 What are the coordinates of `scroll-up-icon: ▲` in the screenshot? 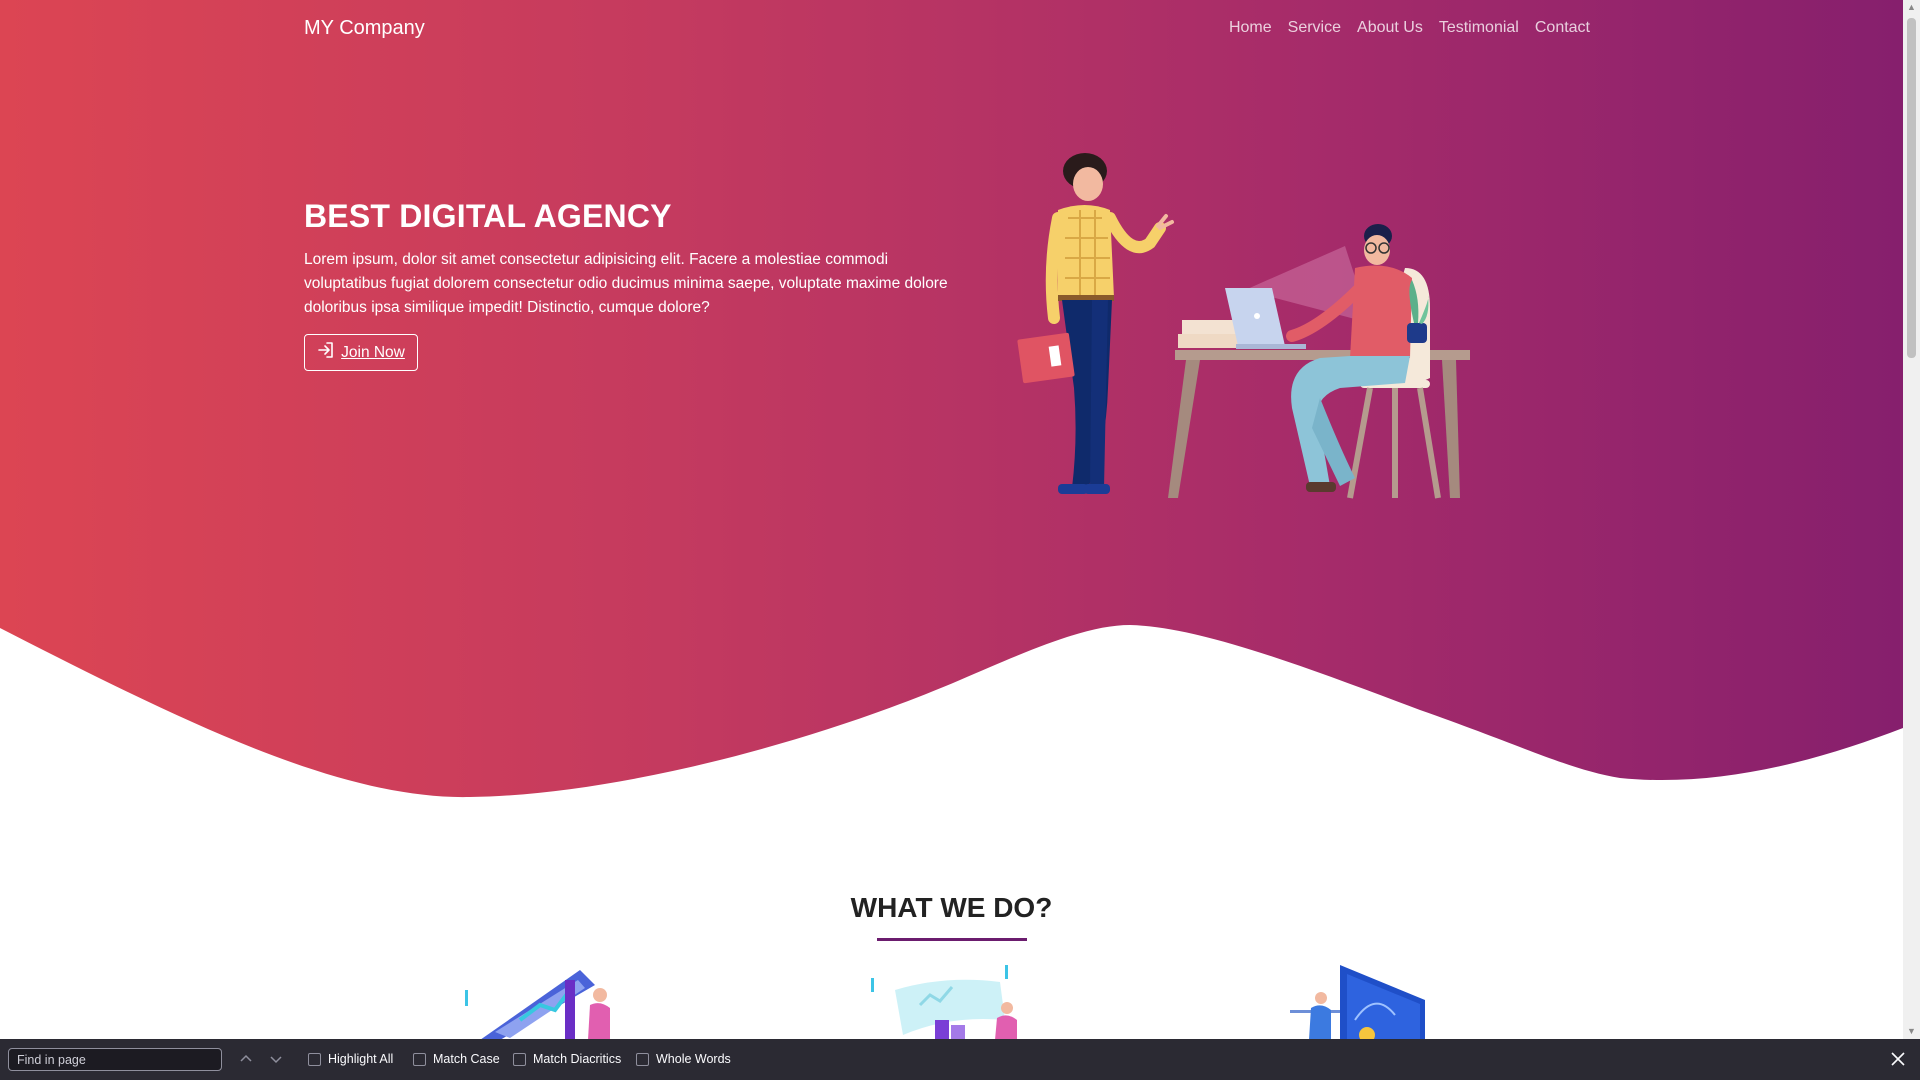 It's located at (1911, 7).